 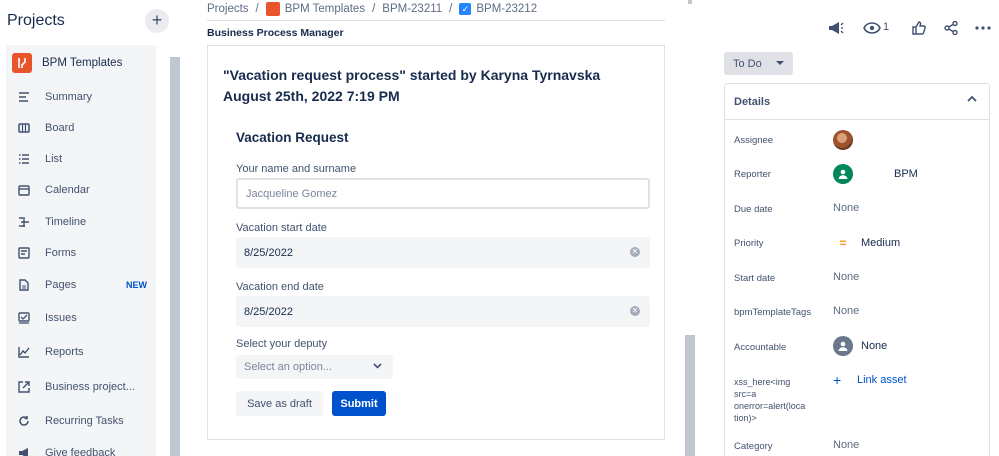 I want to click on sidebar-item-label: Board, so click(x=60, y=128).